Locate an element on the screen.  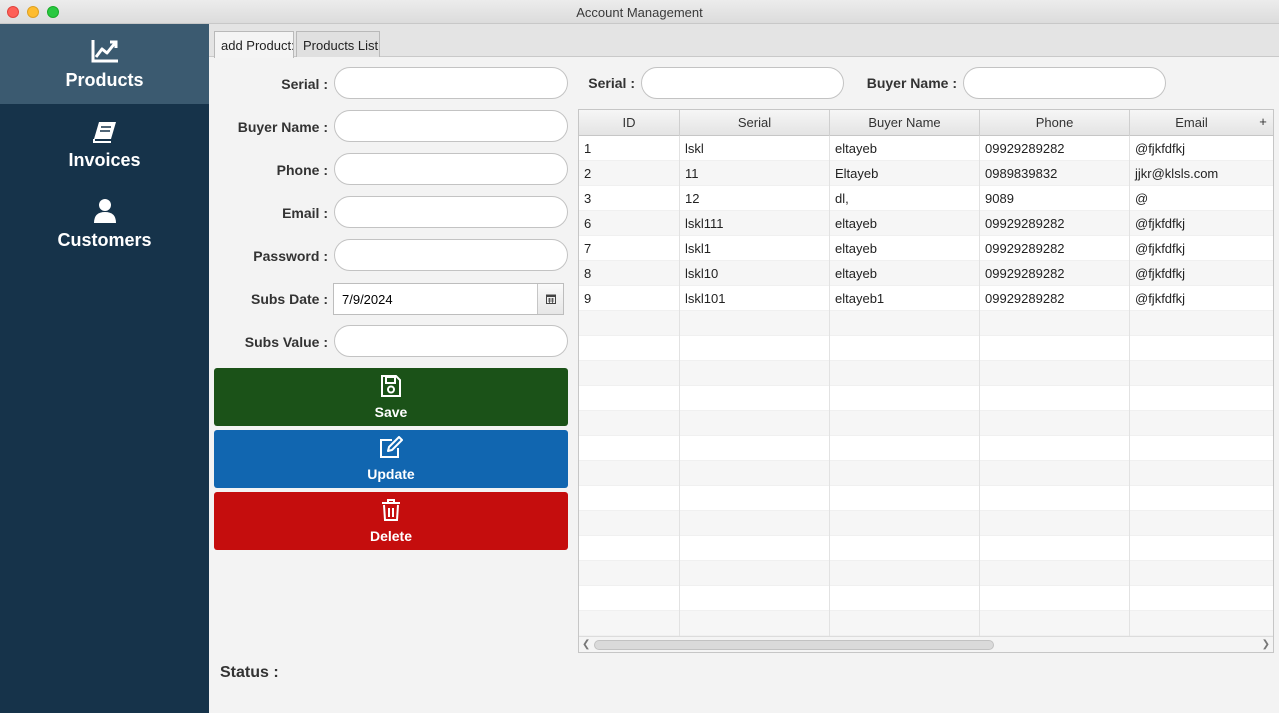
update-label: Update is located at coordinates (391, 474).